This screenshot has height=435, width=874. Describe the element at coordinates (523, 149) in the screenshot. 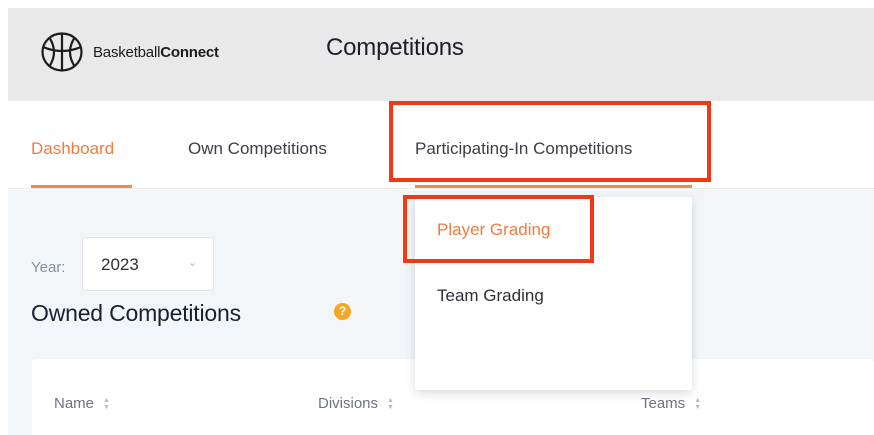

I see `tab-participating-in-competitions: Participating-In Competitions` at that location.